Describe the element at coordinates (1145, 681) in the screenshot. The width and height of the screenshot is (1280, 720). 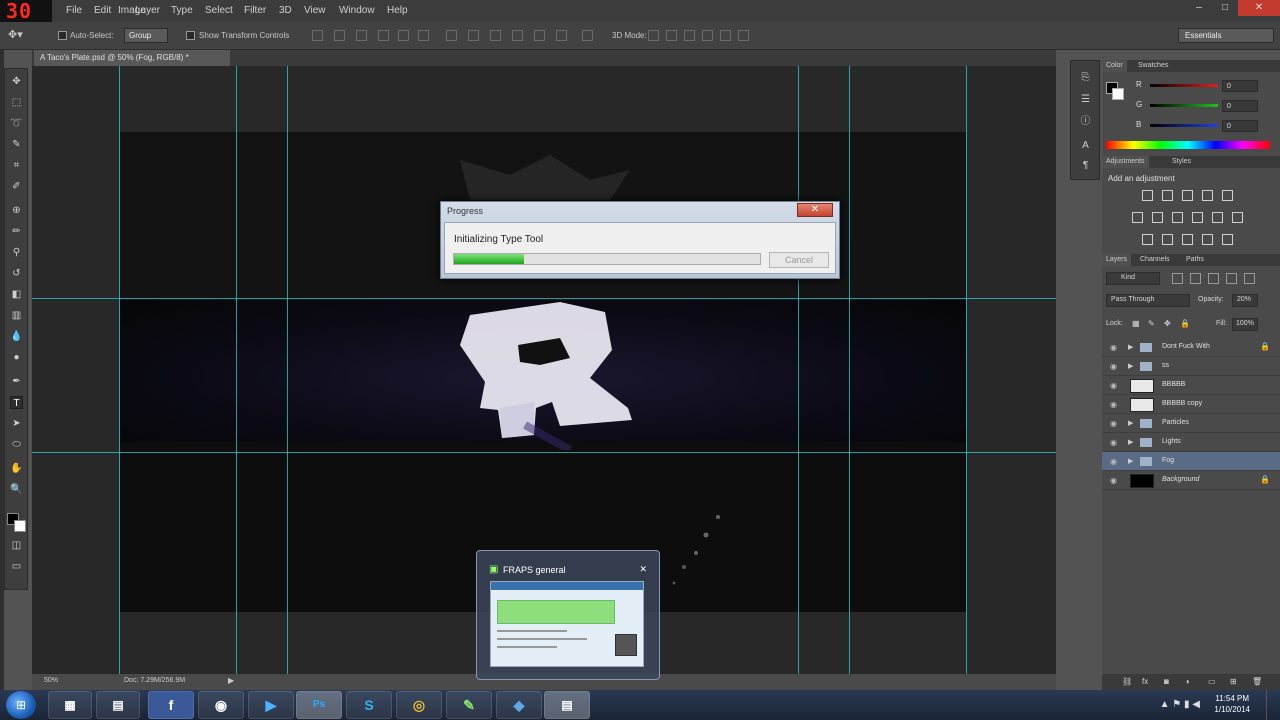
I see `layer-style-icon: fx` at that location.